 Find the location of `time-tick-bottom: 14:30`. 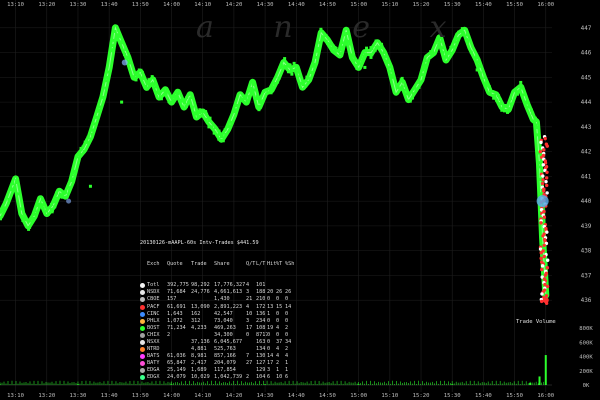

time-tick-bottom: 14:30 is located at coordinates (265, 396).